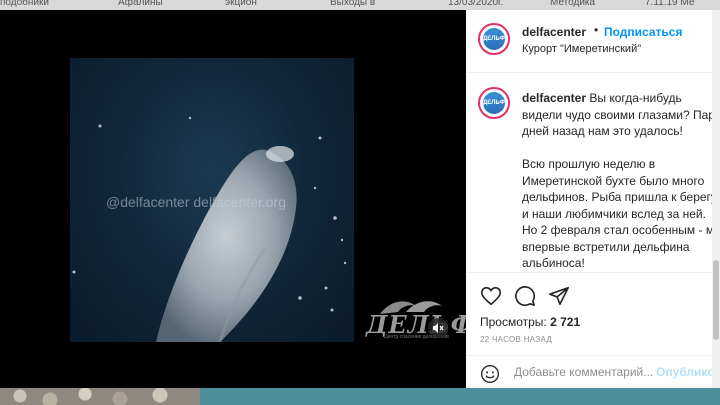 This screenshot has height=405, width=720. I want to click on pebbles-image, so click(100, 396).